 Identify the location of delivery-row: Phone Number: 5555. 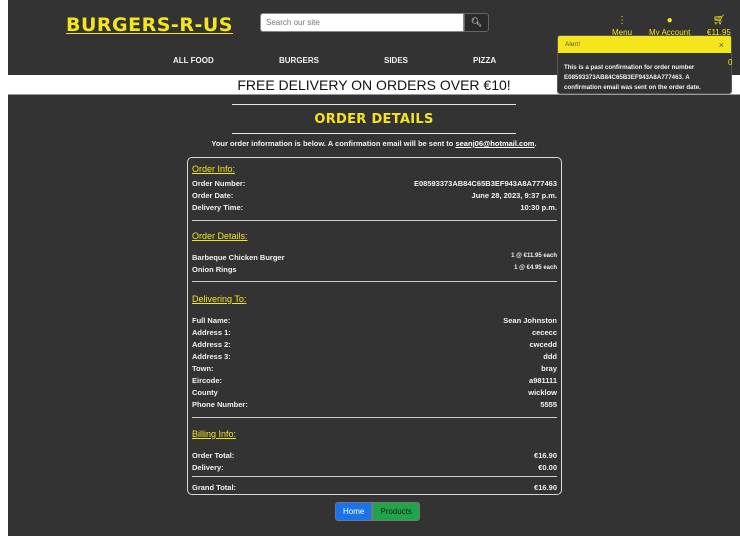
(374, 404).